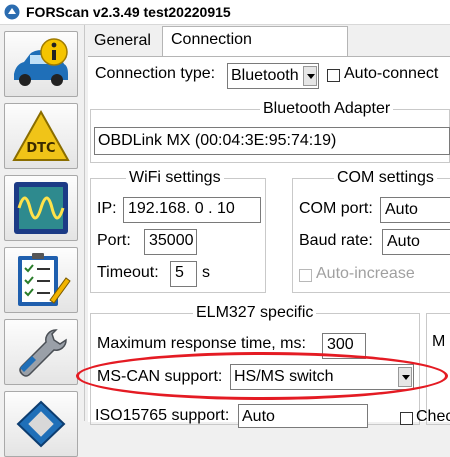 This screenshot has width=450, height=457. Describe the element at coordinates (303, 416) in the screenshot. I see `iso15765-support-select: Auto` at that location.